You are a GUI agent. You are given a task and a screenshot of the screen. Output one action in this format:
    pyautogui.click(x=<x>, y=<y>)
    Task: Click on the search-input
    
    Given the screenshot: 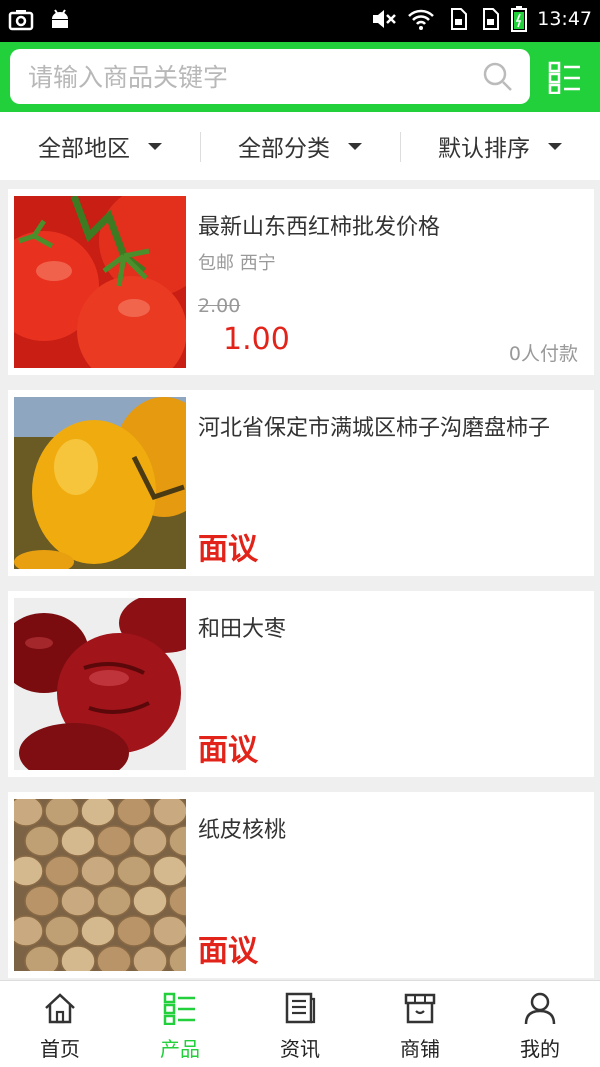 What is the action you would take?
    pyautogui.click(x=248, y=77)
    